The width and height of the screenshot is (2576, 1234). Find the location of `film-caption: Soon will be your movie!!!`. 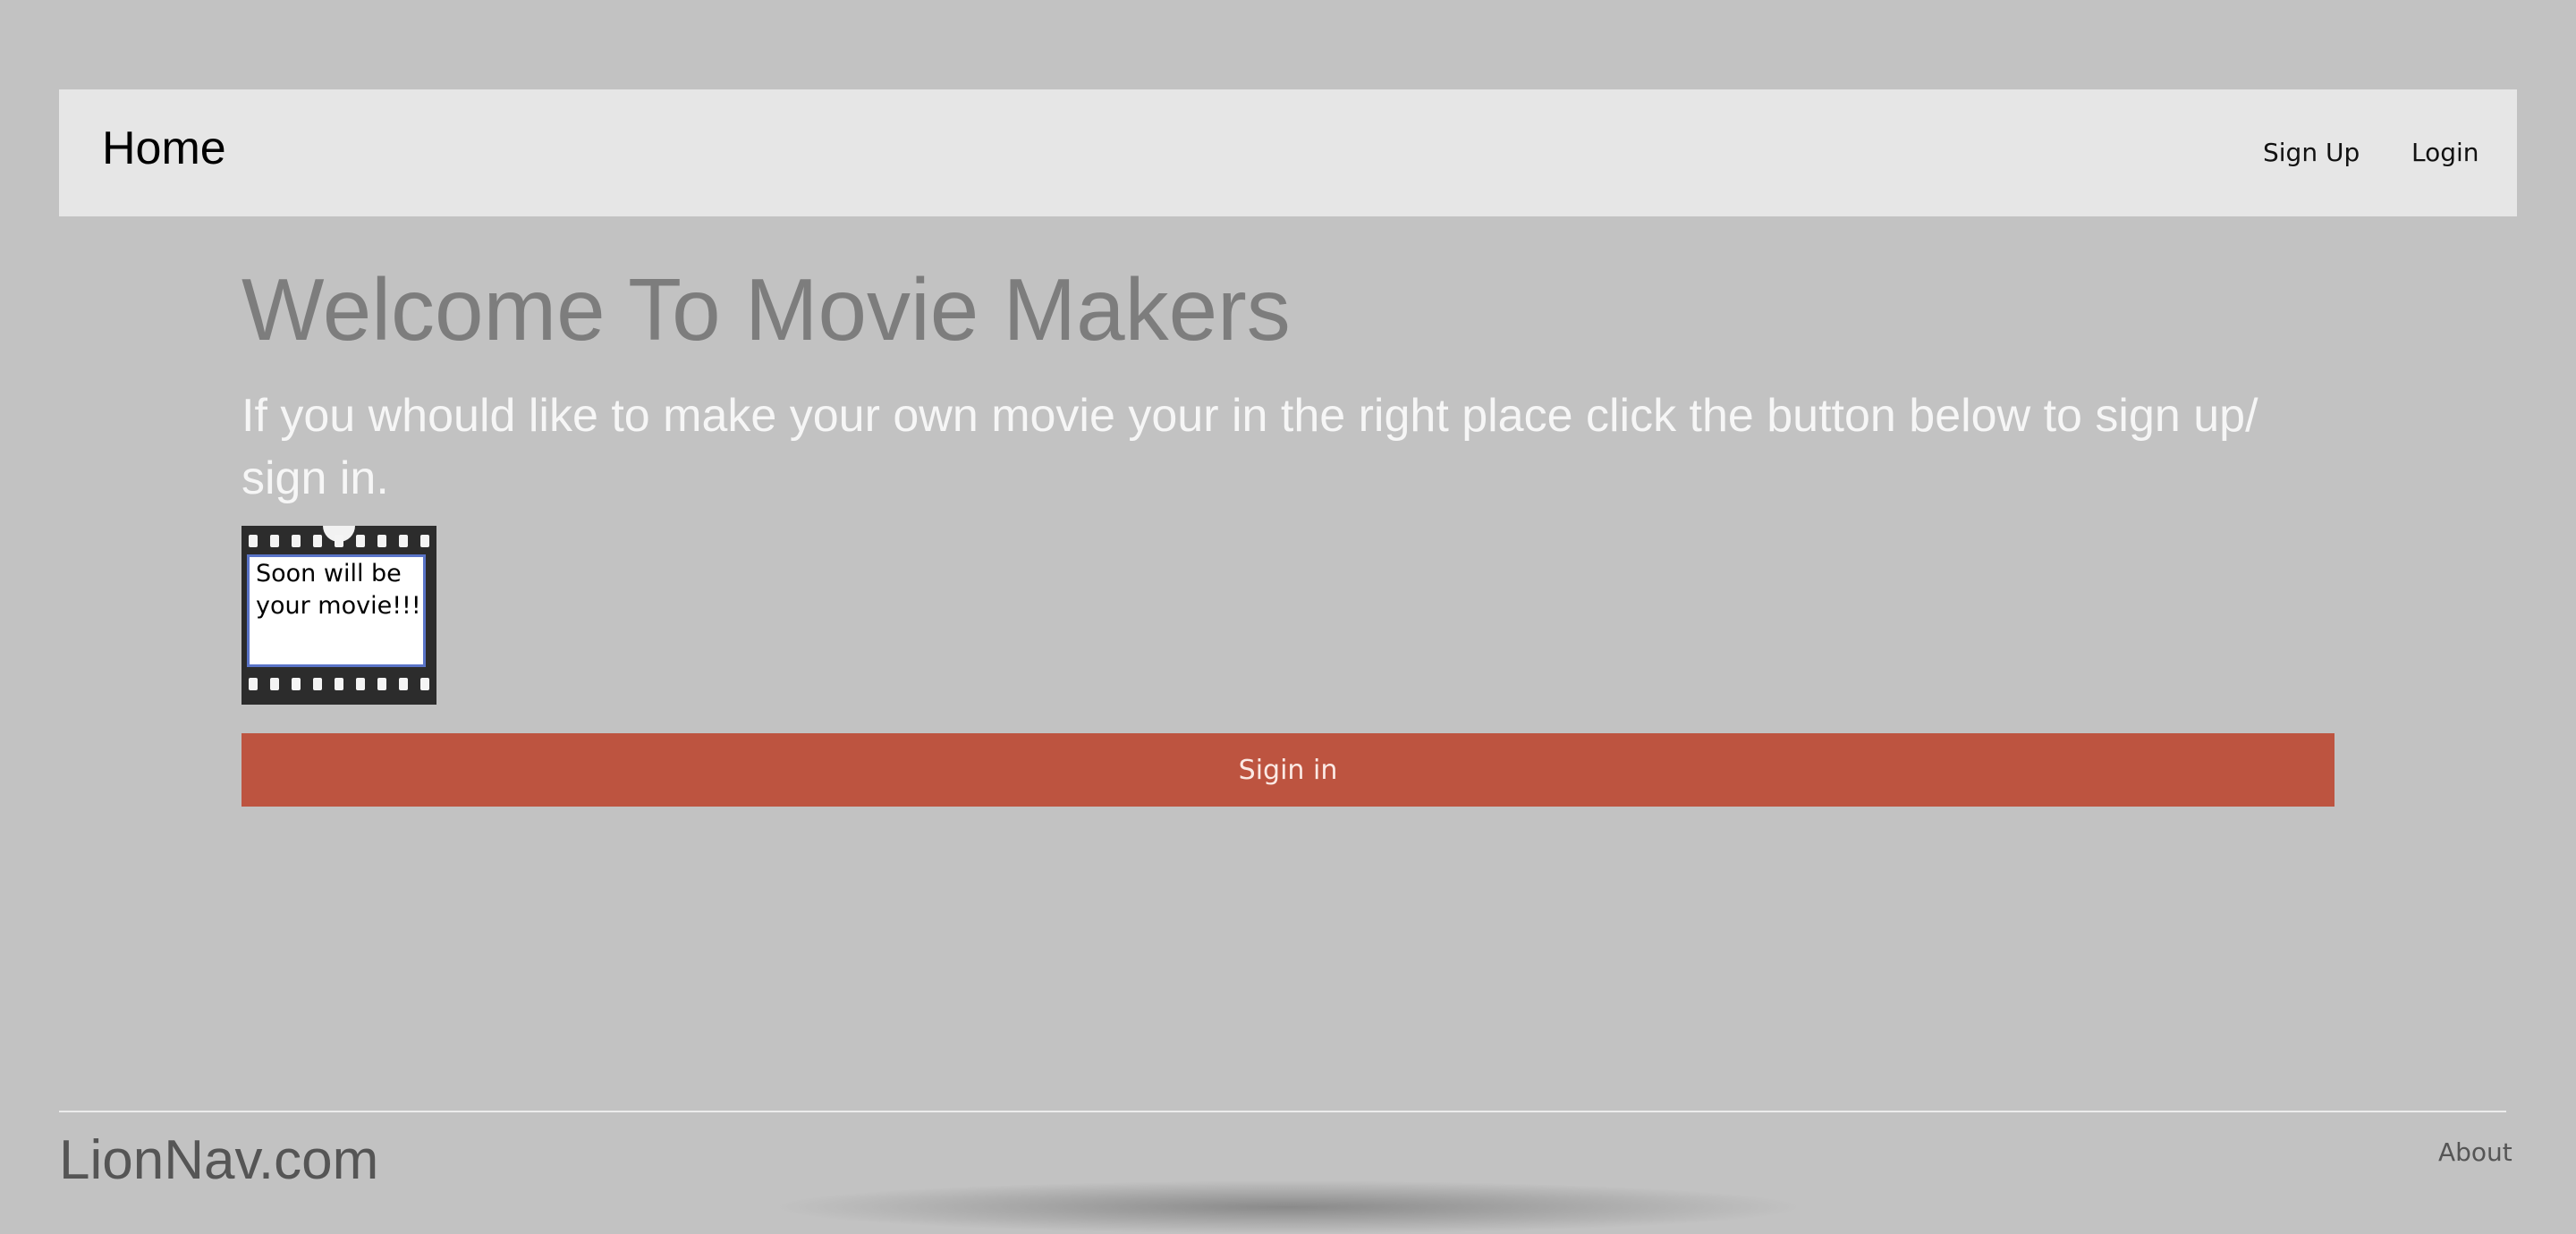

film-caption: Soon will be your movie!!! is located at coordinates (338, 590).